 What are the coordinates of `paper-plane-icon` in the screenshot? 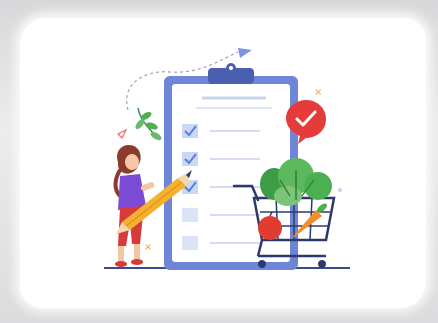 It's located at (245, 53).